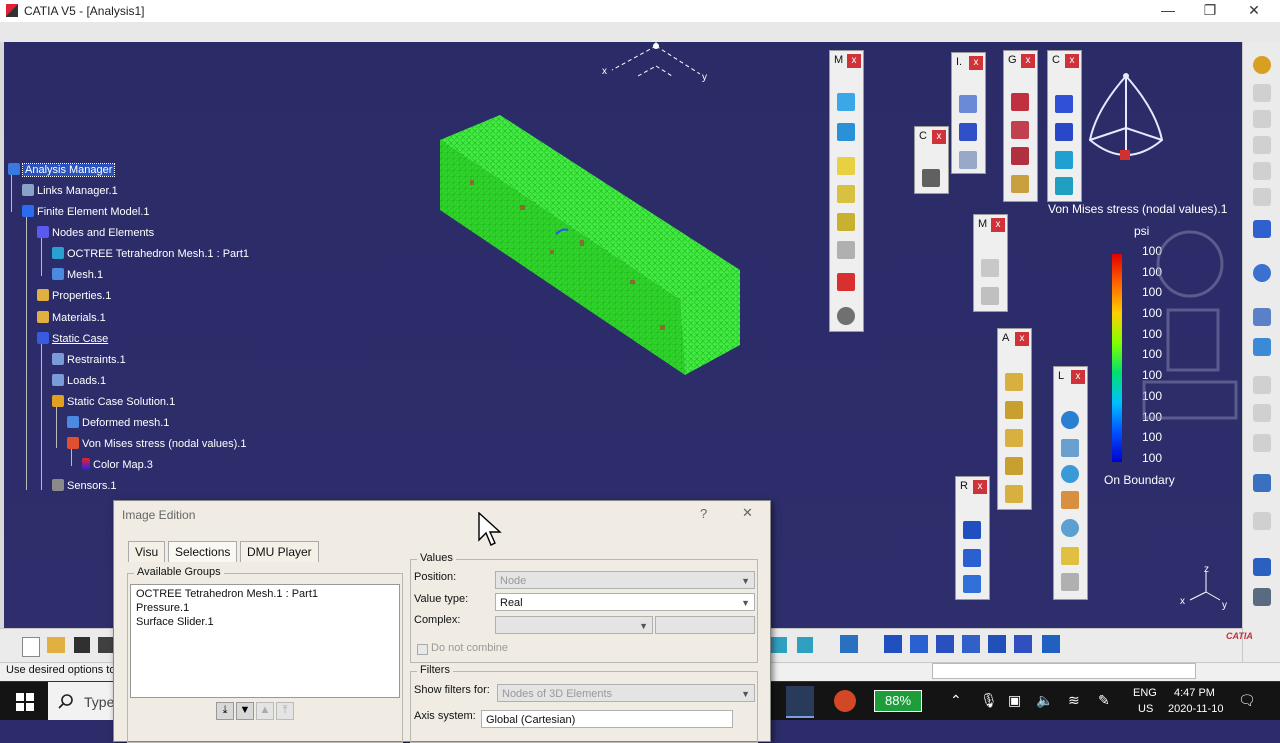 The height and width of the screenshot is (743, 1280). Describe the element at coordinates (1014, 382) in the screenshot. I see `analysis-tool-1-icon` at that location.